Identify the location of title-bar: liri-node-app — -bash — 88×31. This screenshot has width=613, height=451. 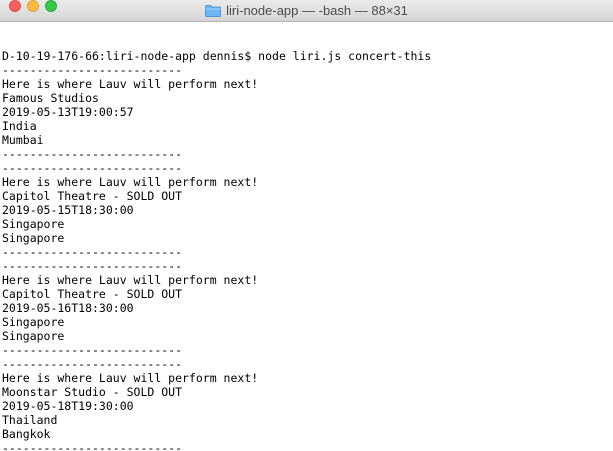
(306, 11).